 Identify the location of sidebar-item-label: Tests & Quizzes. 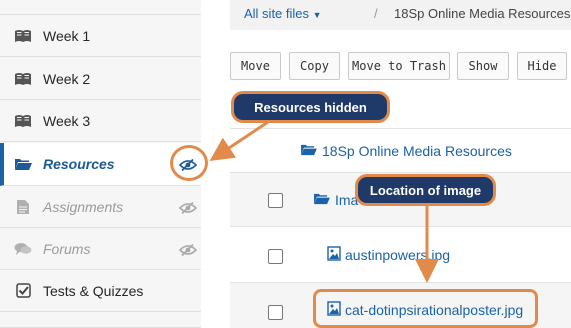
(93, 290).